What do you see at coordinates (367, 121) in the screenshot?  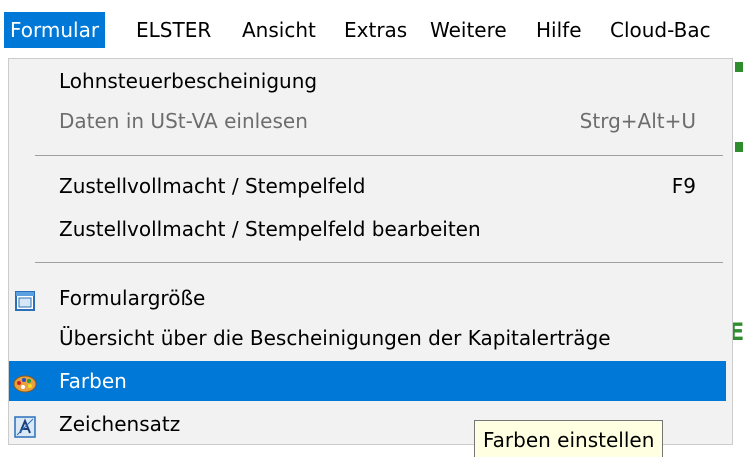 I see `menu-item-daten-ust-va: Daten in USt-VA einlesen Strg+Alt+U` at bounding box center [367, 121].